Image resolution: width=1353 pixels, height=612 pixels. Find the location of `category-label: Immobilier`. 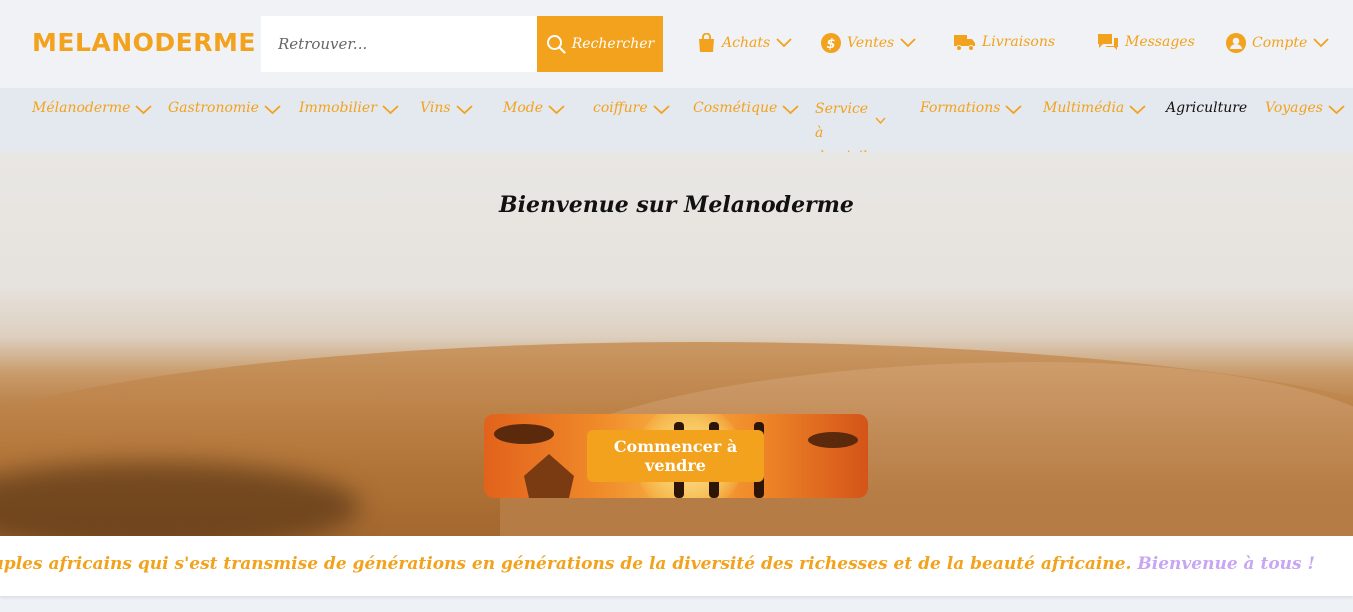

category-label: Immobilier is located at coordinates (338, 108).